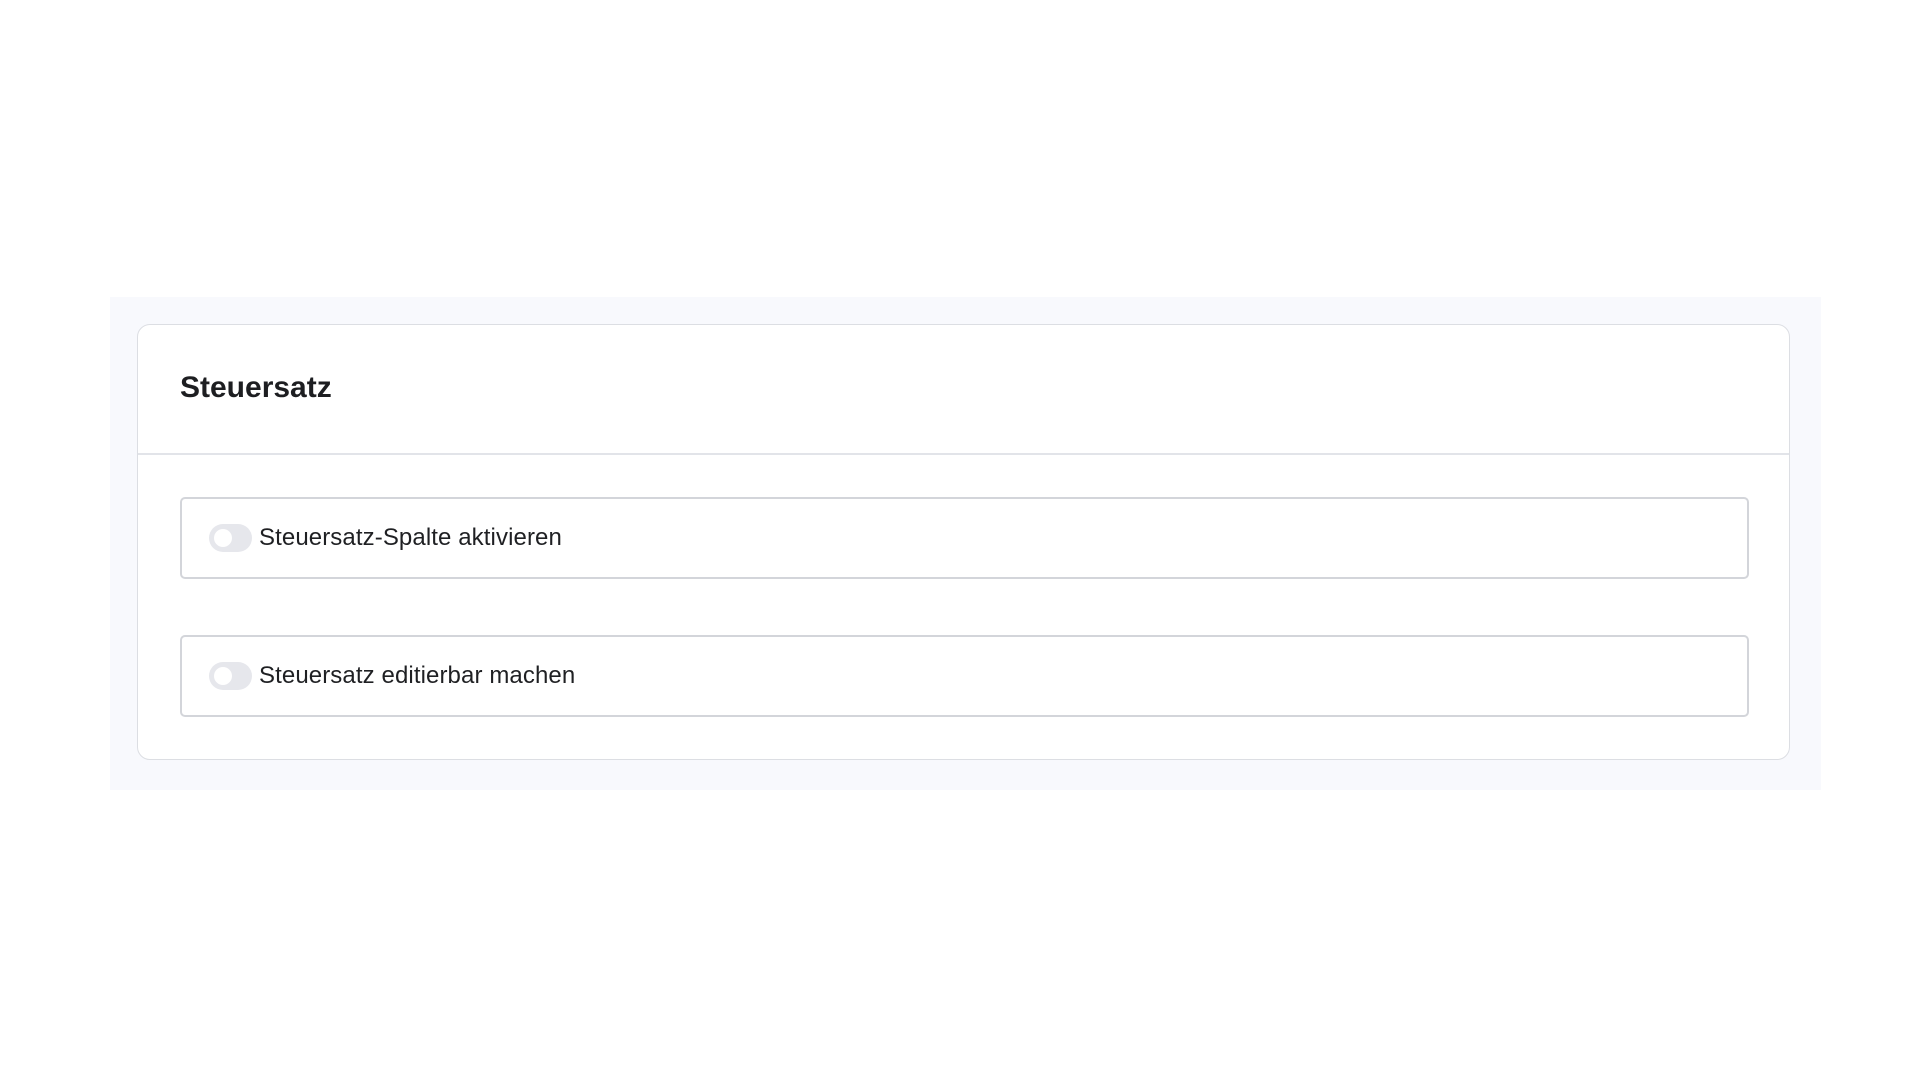 The image size is (1920, 1080). What do you see at coordinates (964, 538) in the screenshot?
I see `setting-row-enable-tax-column: Steuersatz-Spalte aktivieren` at bounding box center [964, 538].